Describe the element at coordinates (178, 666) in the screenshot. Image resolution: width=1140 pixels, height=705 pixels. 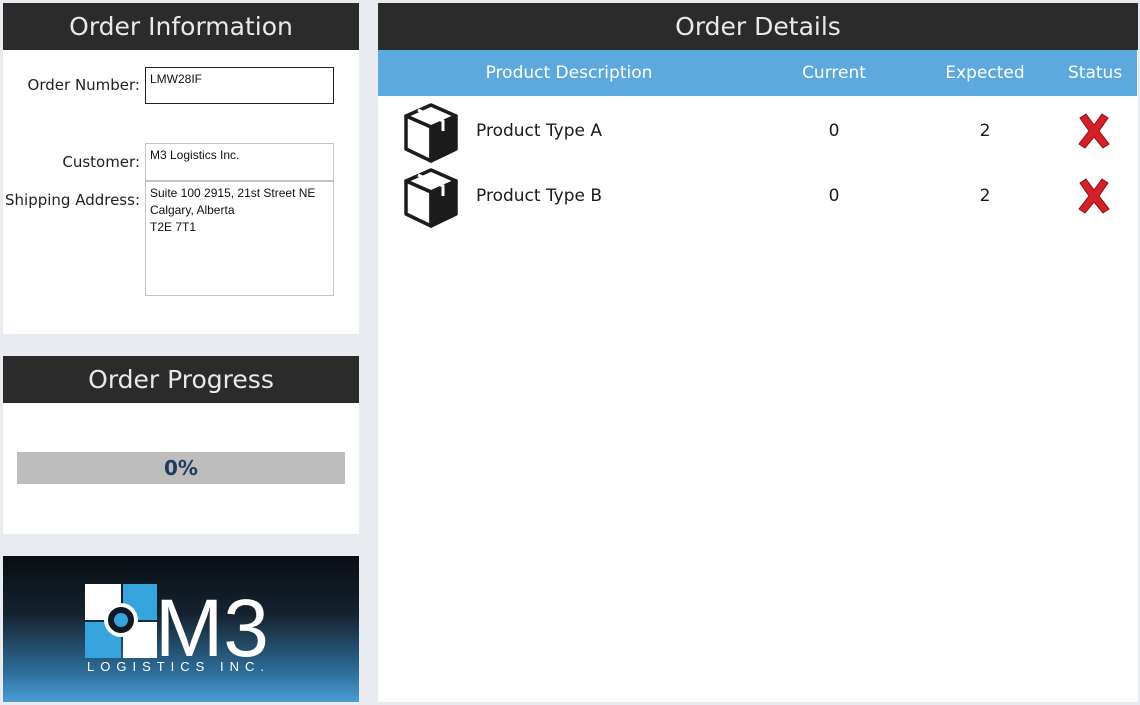
I see `logo-tagline-text: LOGISTICS INC.` at that location.